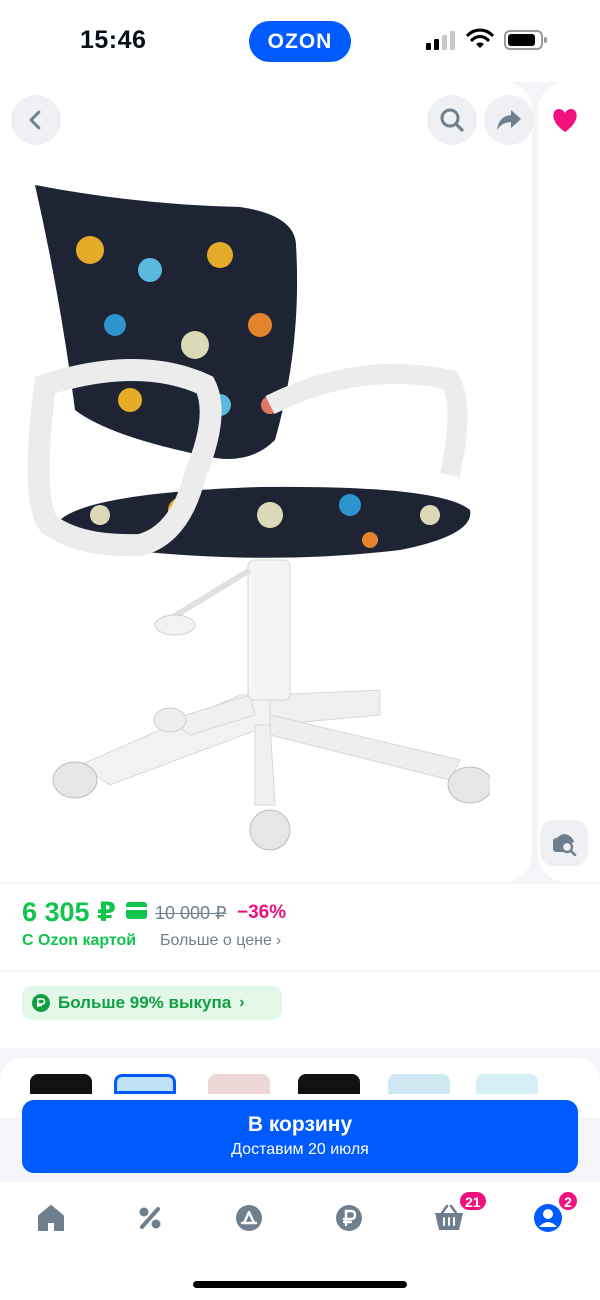  I want to click on tab-promotions, so click(150, 1218).